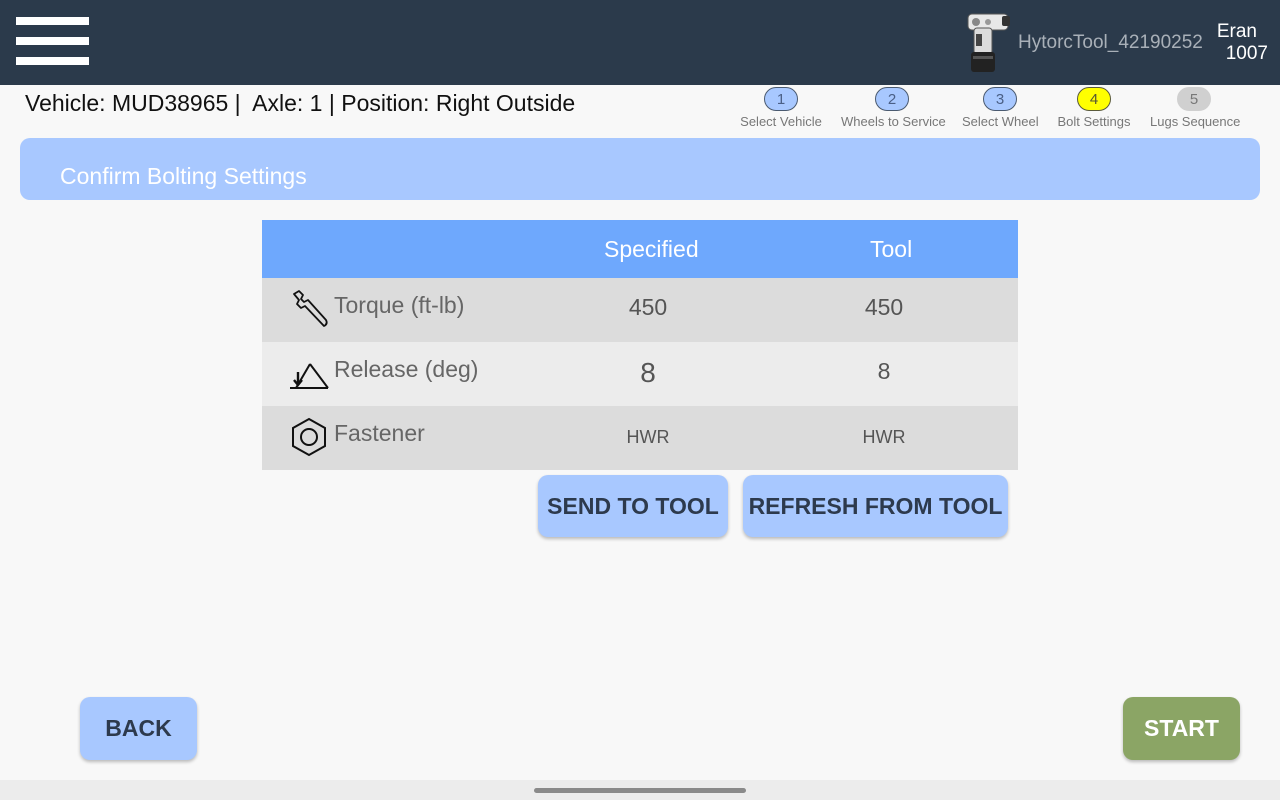 The image size is (1280, 800). What do you see at coordinates (1110, 42) in the screenshot?
I see `tool-name: HytorcTool_42190252` at bounding box center [1110, 42].